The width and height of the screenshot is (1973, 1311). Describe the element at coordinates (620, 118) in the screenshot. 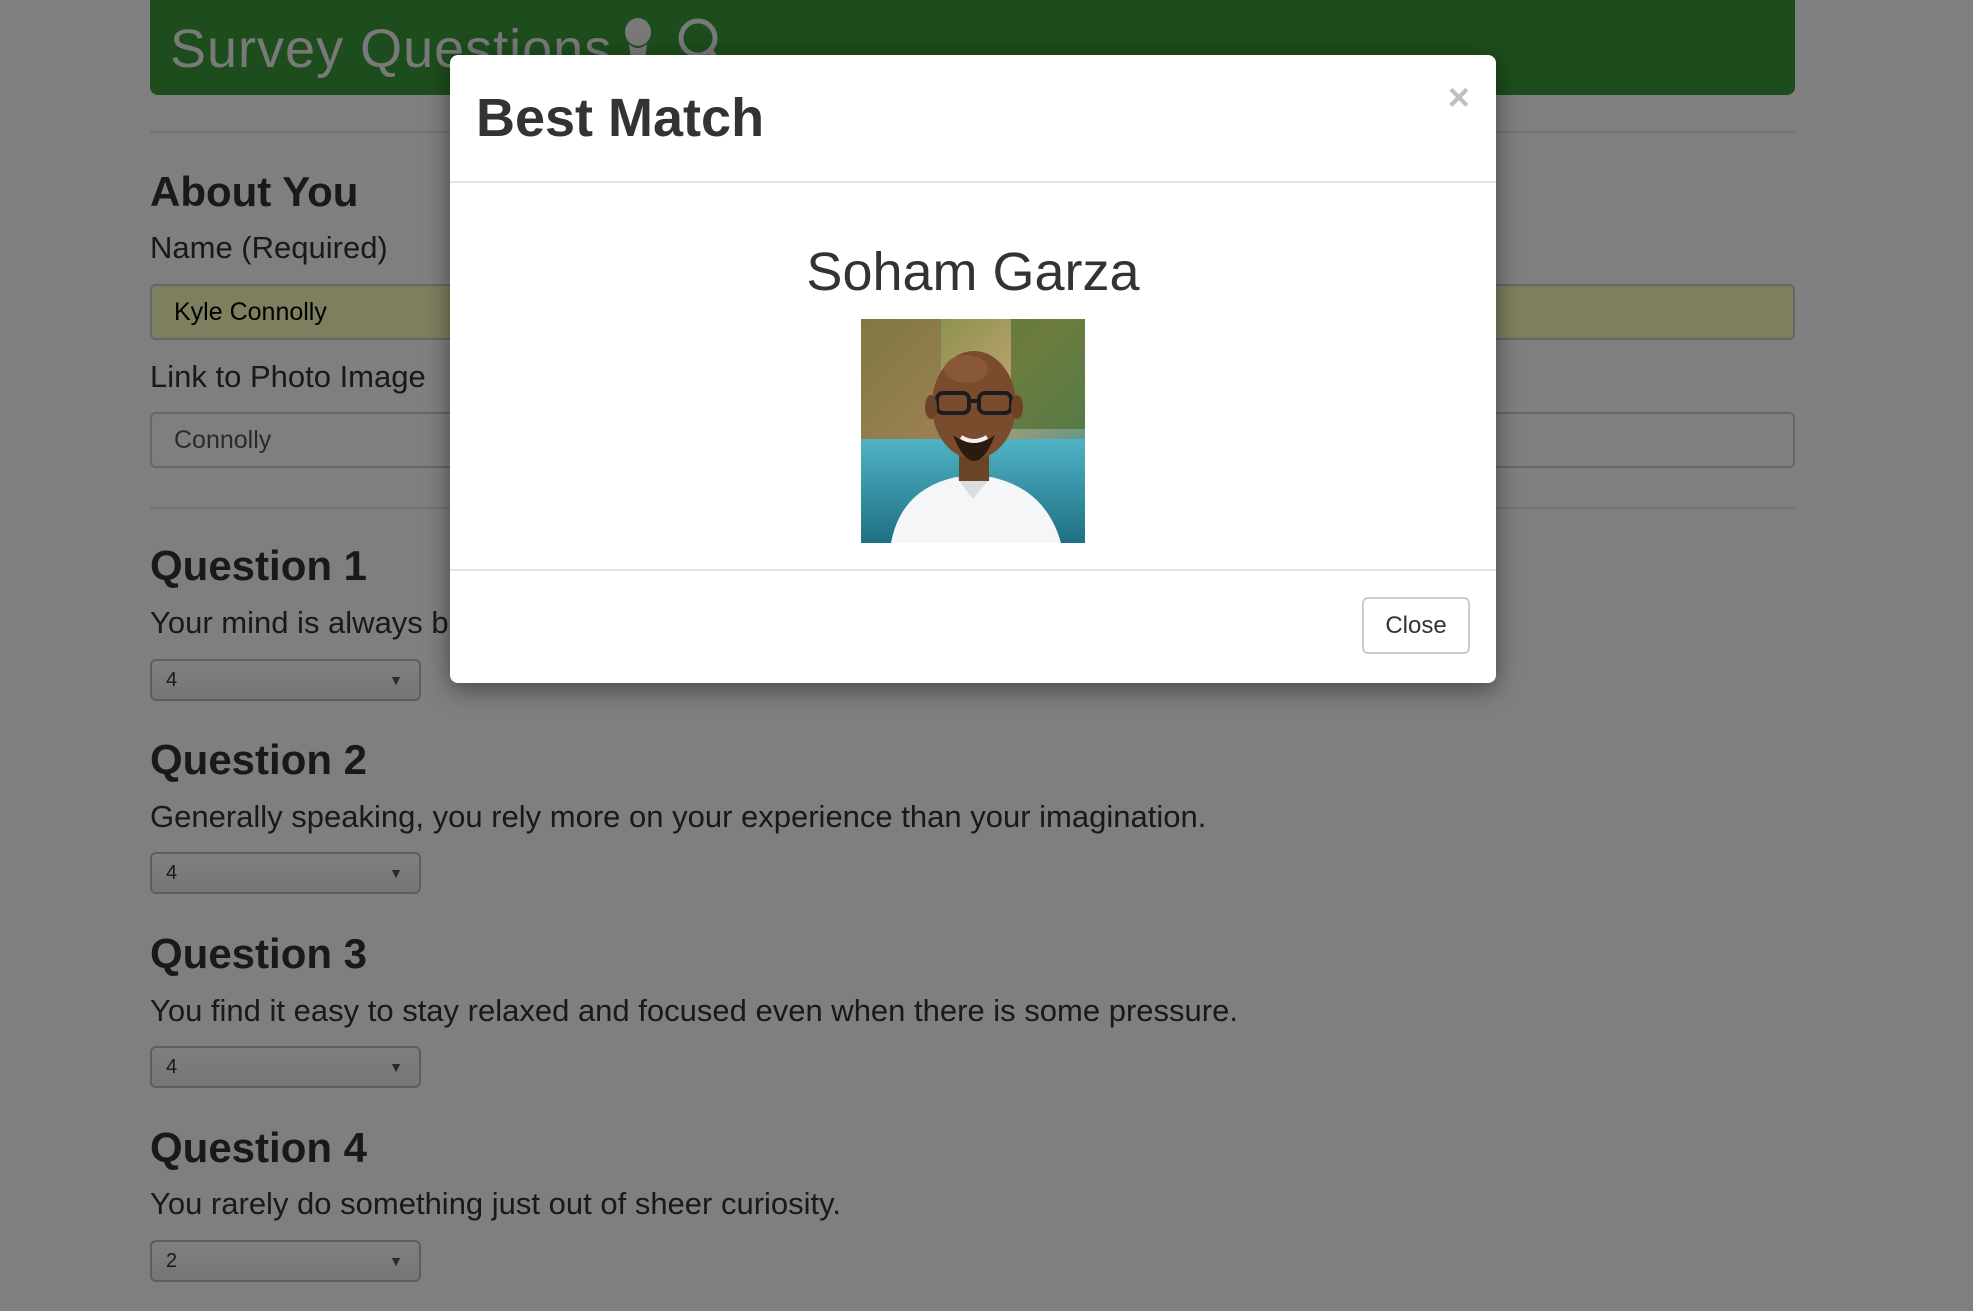

I see `modal-title: Best Match` at that location.